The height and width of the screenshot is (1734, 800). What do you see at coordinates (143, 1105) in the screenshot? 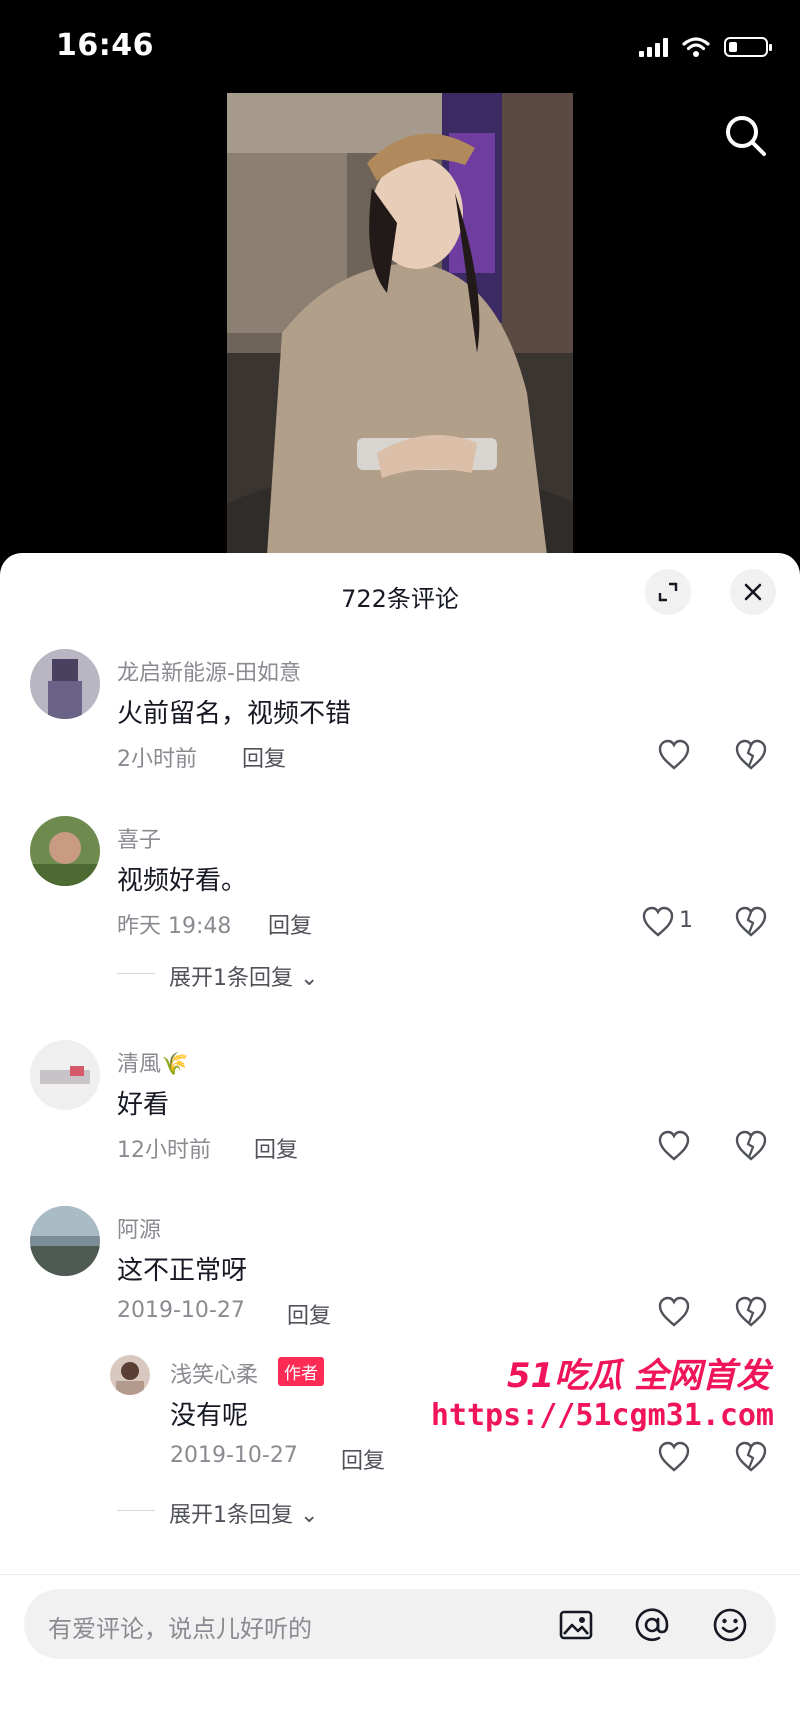
I see `comment-text: 好看` at bounding box center [143, 1105].